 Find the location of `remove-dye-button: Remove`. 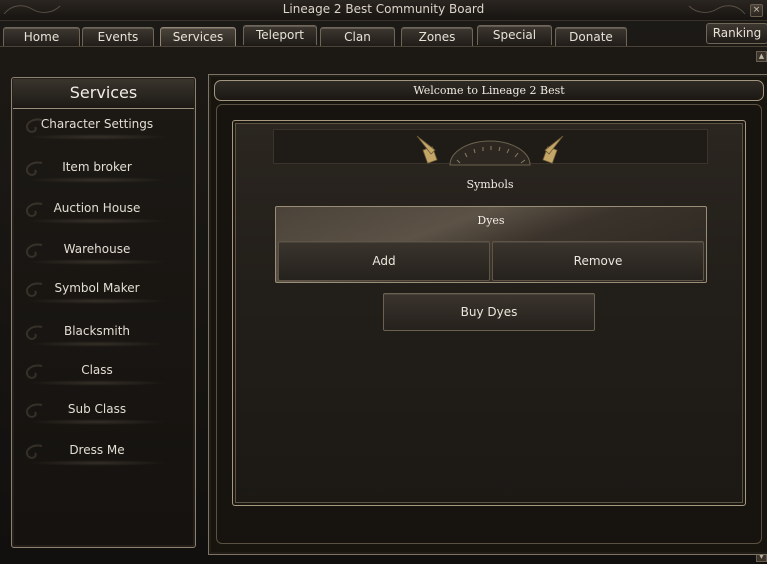

remove-dye-button: Remove is located at coordinates (598, 261).